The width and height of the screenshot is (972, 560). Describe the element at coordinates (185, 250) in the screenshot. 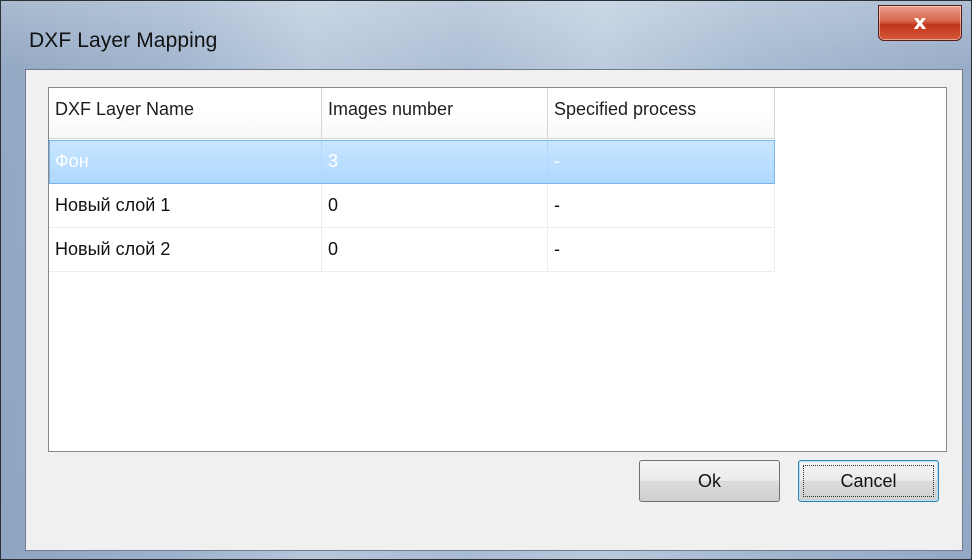

I see `cell-layer-name: Новый слой 2` at that location.